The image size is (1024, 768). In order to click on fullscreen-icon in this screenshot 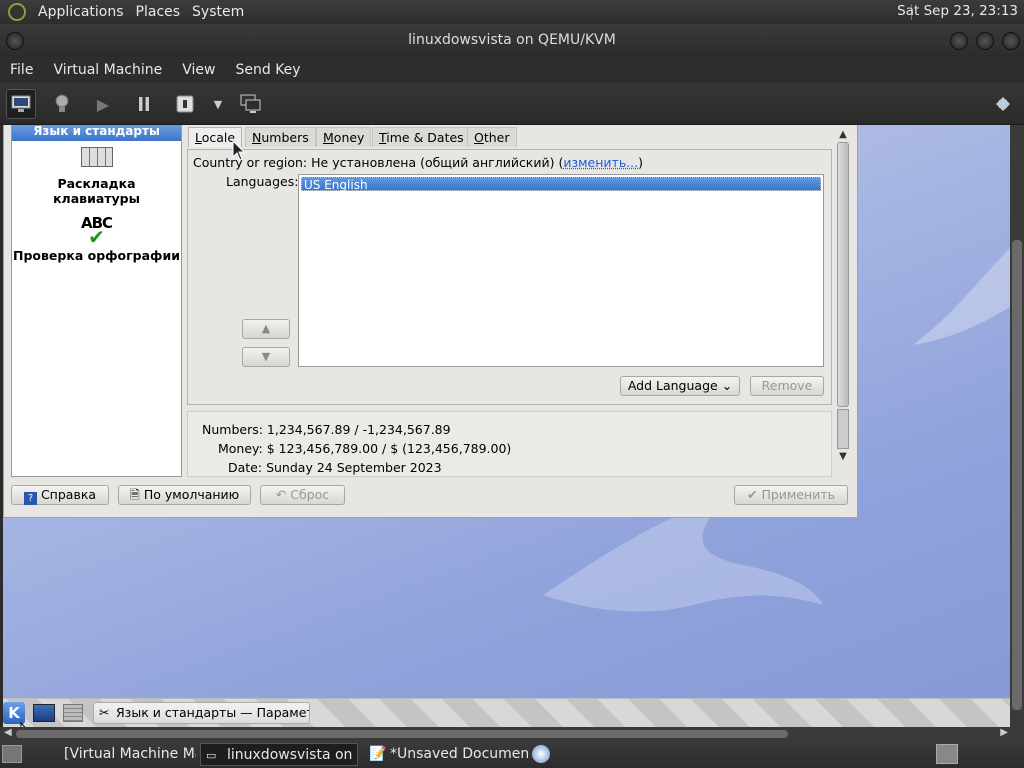, I will do `click(1003, 104)`.